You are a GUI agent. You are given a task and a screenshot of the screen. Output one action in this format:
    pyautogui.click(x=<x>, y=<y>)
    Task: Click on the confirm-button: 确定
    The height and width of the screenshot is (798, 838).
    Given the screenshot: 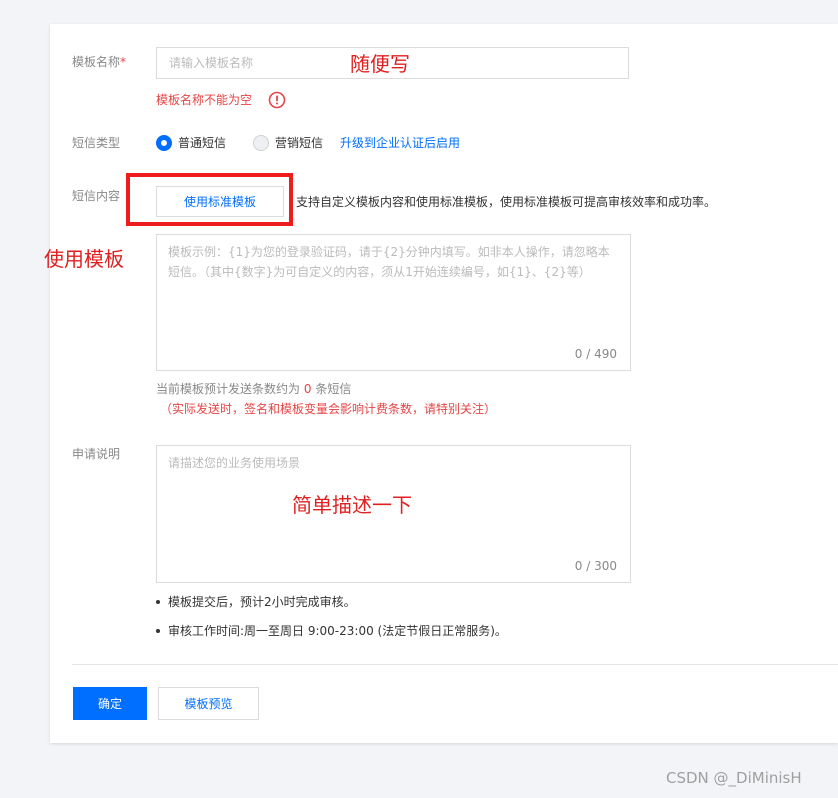 What is the action you would take?
    pyautogui.click(x=110, y=703)
    